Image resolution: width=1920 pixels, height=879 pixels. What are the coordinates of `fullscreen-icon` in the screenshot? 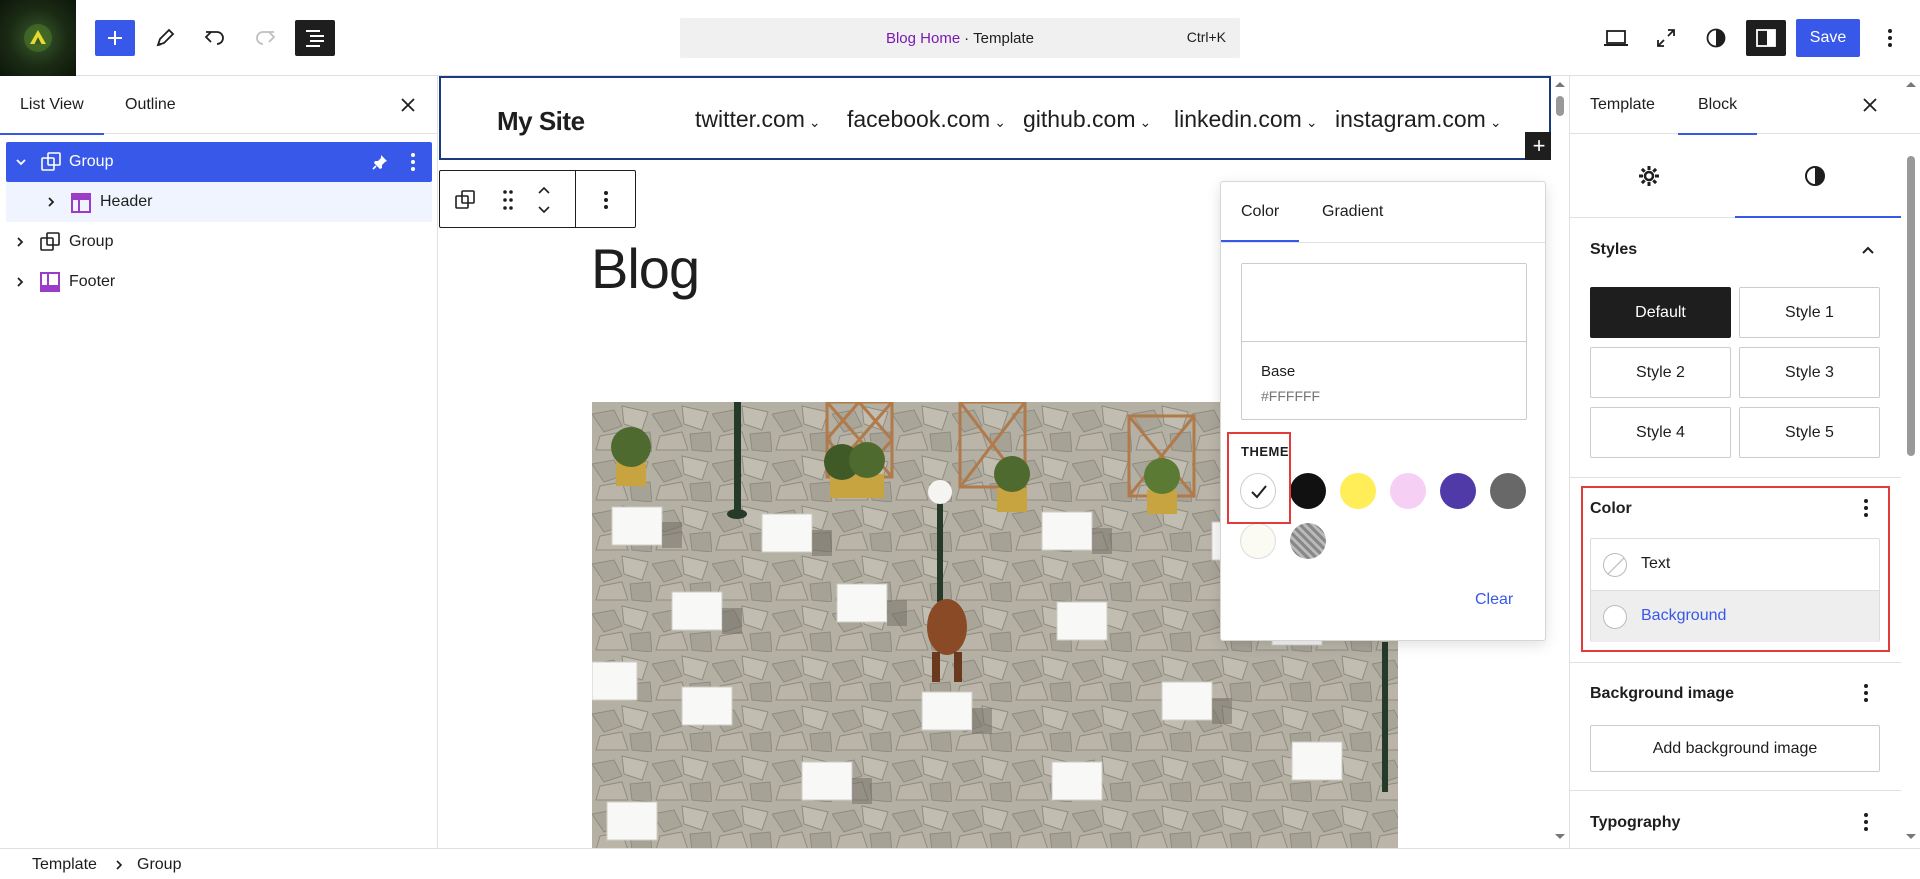 It's located at (1666, 38).